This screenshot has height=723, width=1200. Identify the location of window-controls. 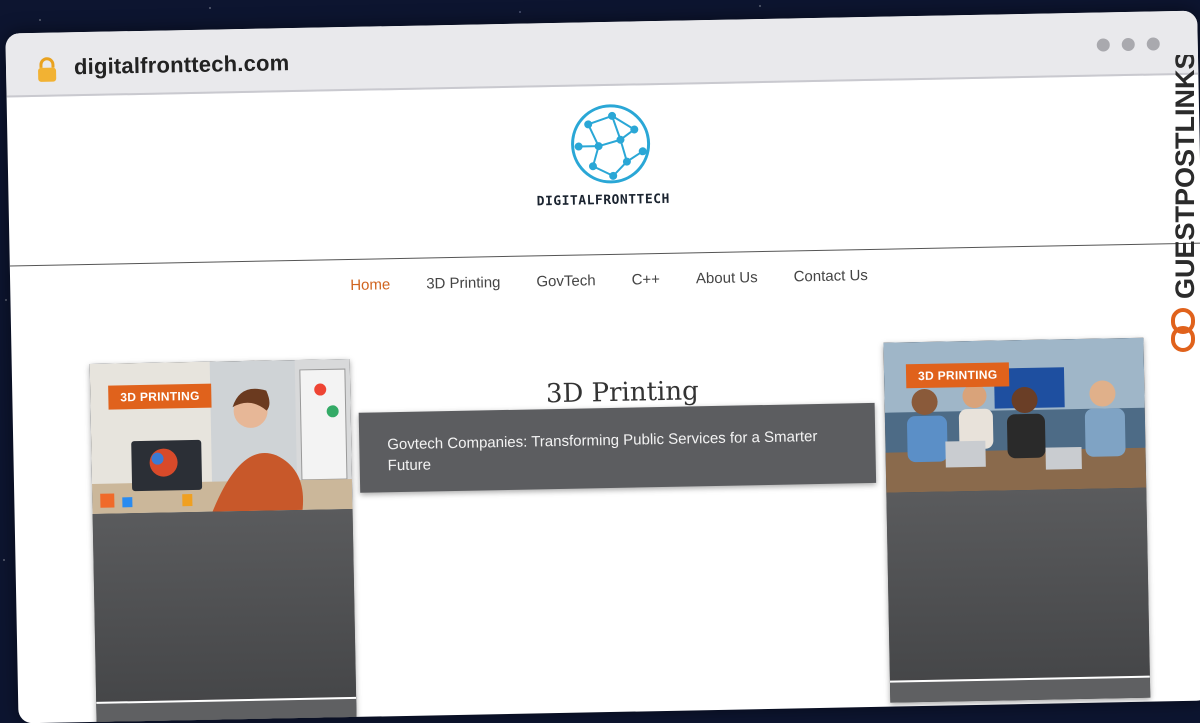
(1128, 44).